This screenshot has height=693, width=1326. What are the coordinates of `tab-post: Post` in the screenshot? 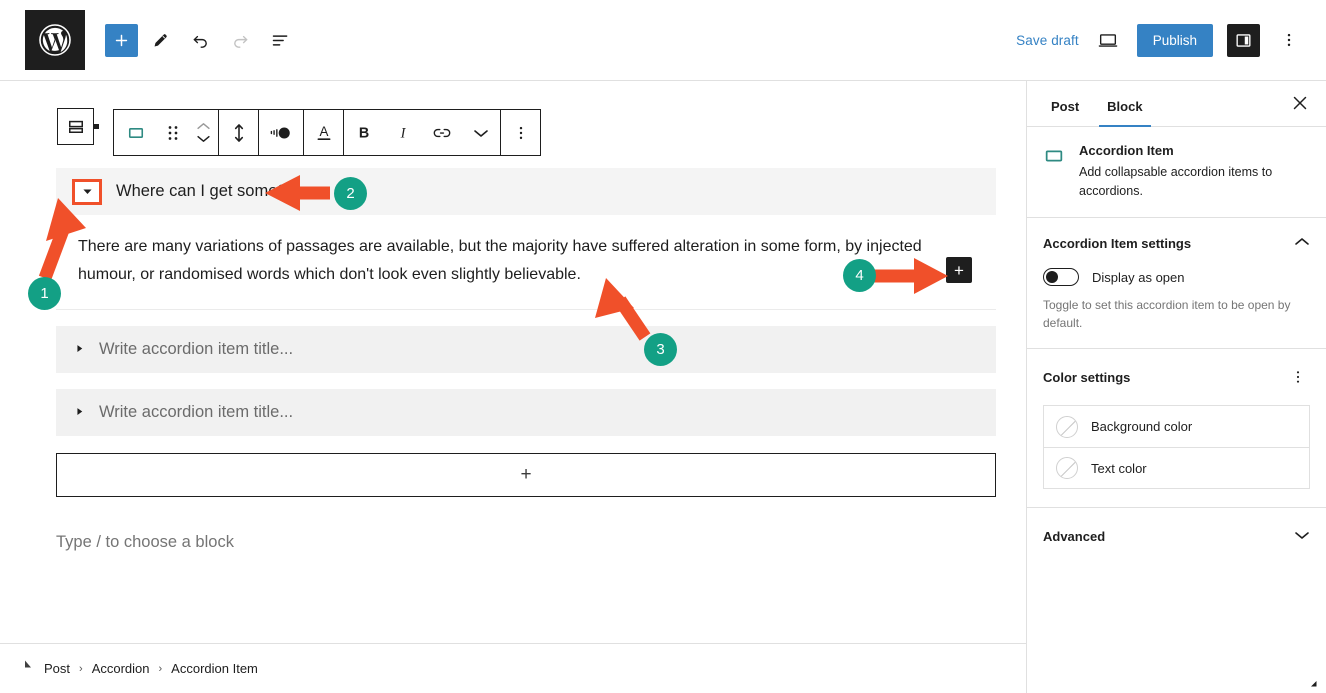 It's located at (1065, 112).